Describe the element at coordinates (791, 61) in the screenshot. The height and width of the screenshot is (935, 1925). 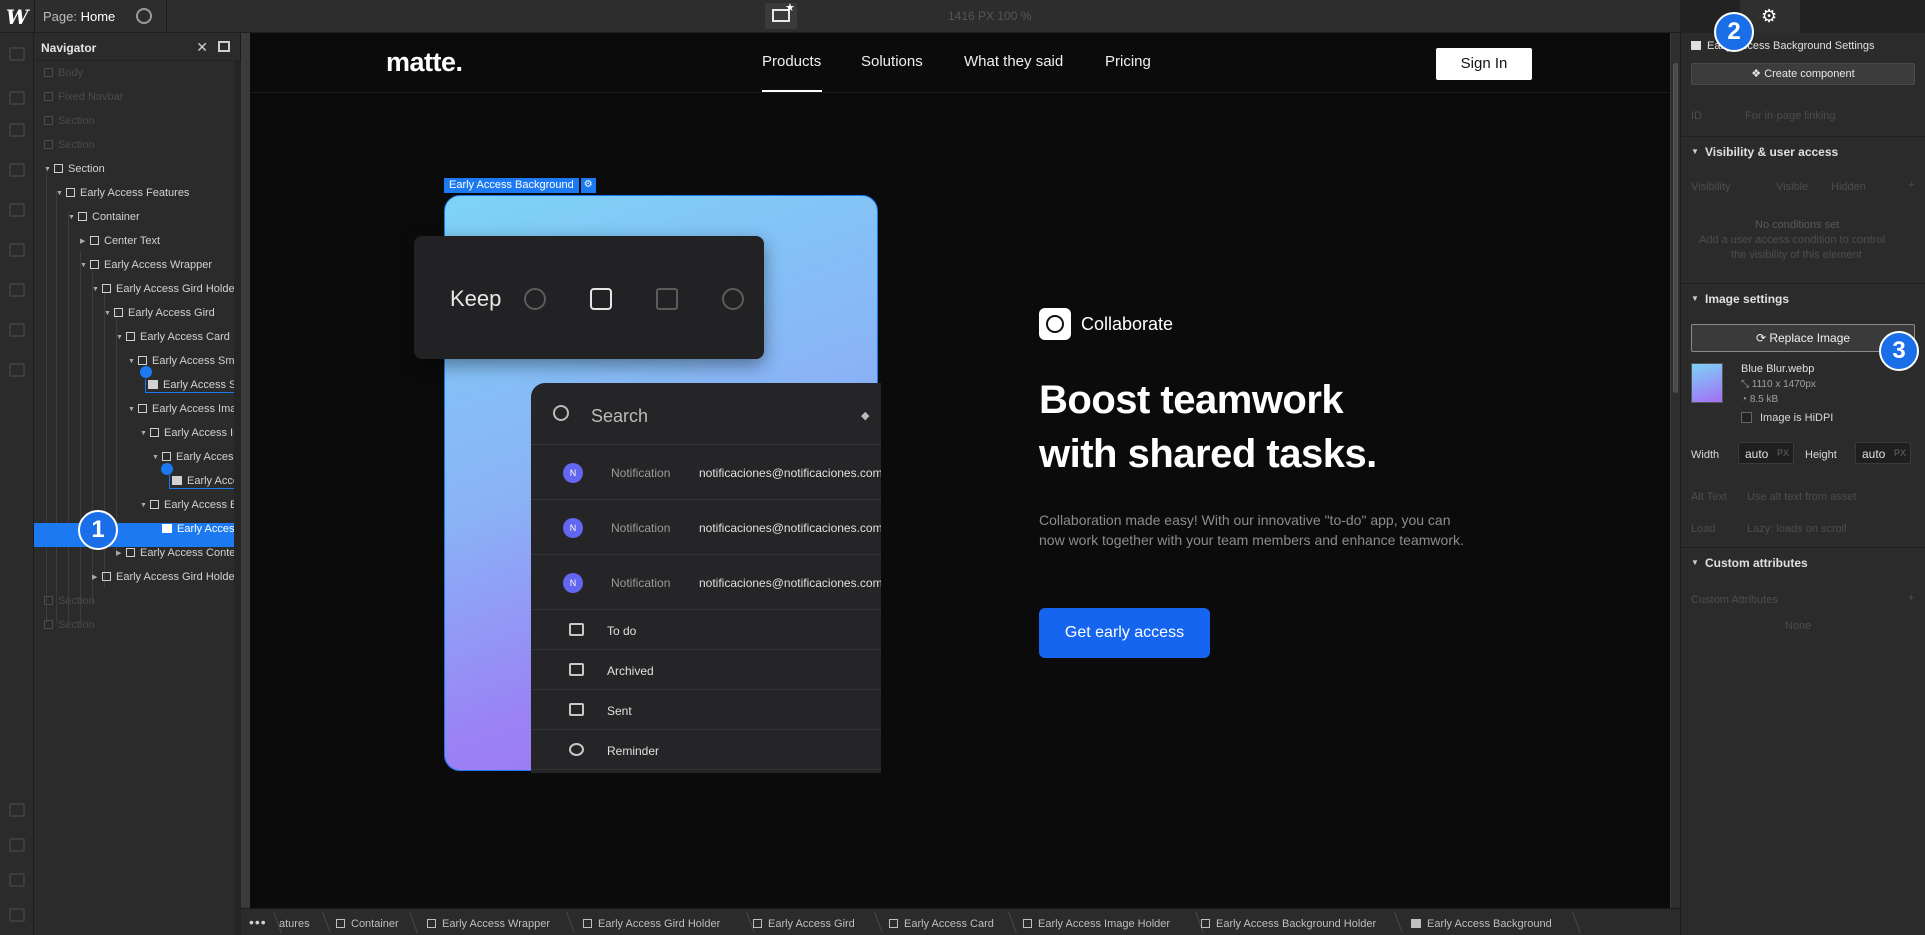
I see `menu-products: Products` at that location.